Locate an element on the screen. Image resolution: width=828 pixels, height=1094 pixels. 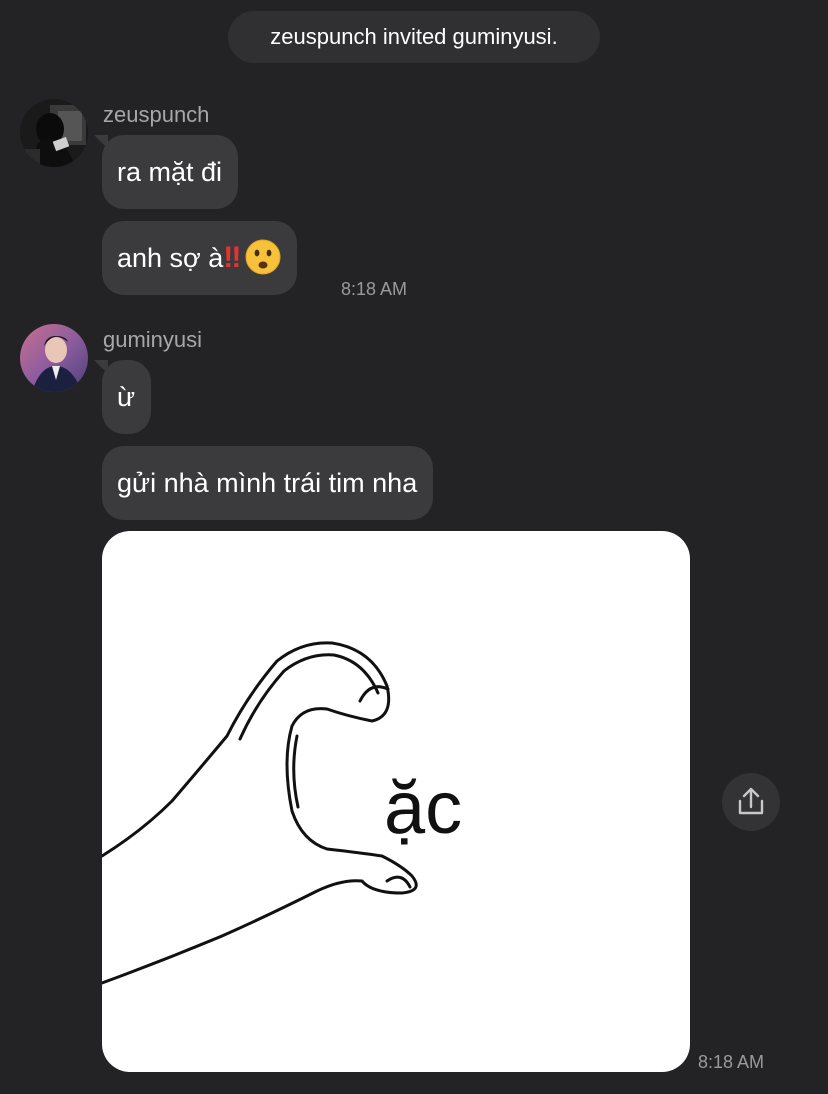
share-icon is located at coordinates (751, 801).